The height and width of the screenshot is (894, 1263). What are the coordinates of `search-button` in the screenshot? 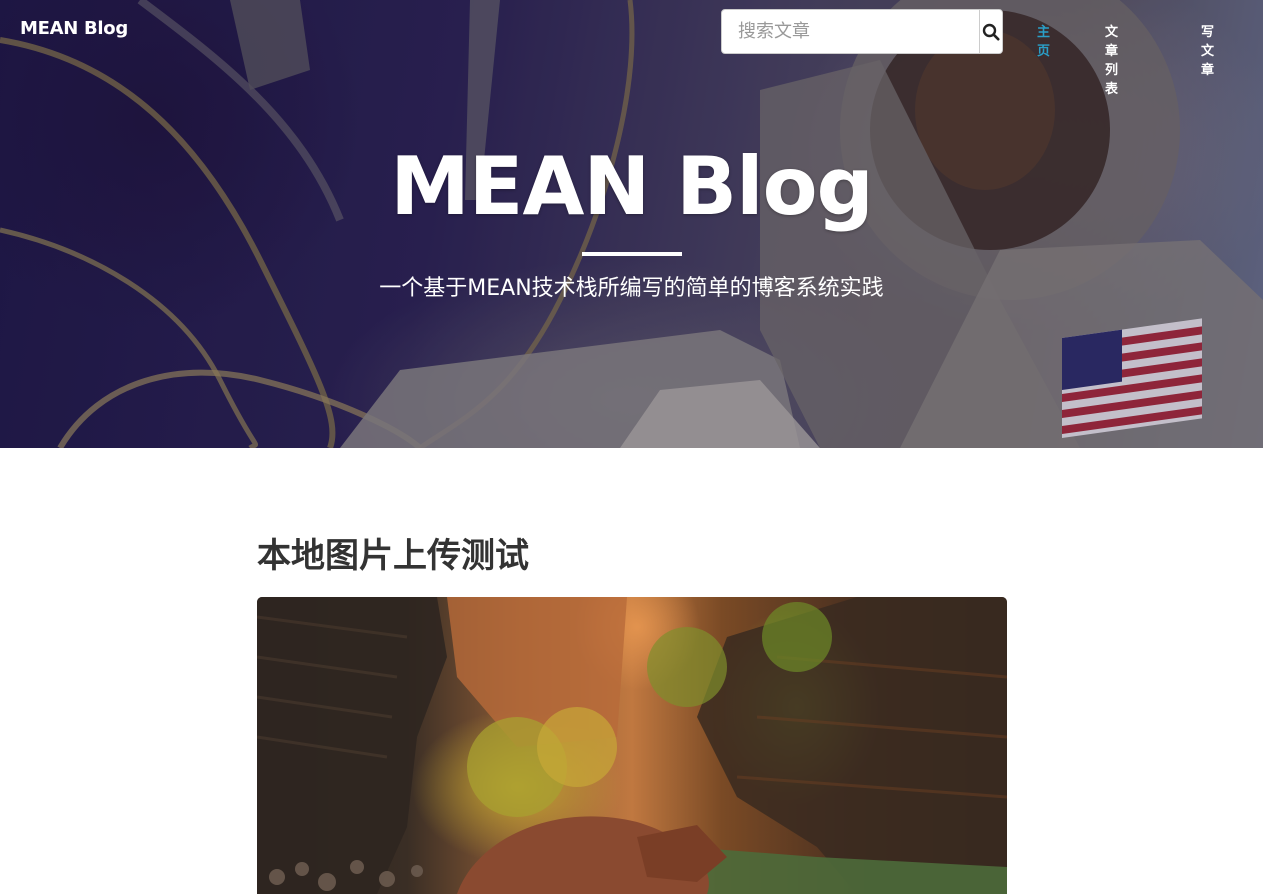 It's located at (990, 31).